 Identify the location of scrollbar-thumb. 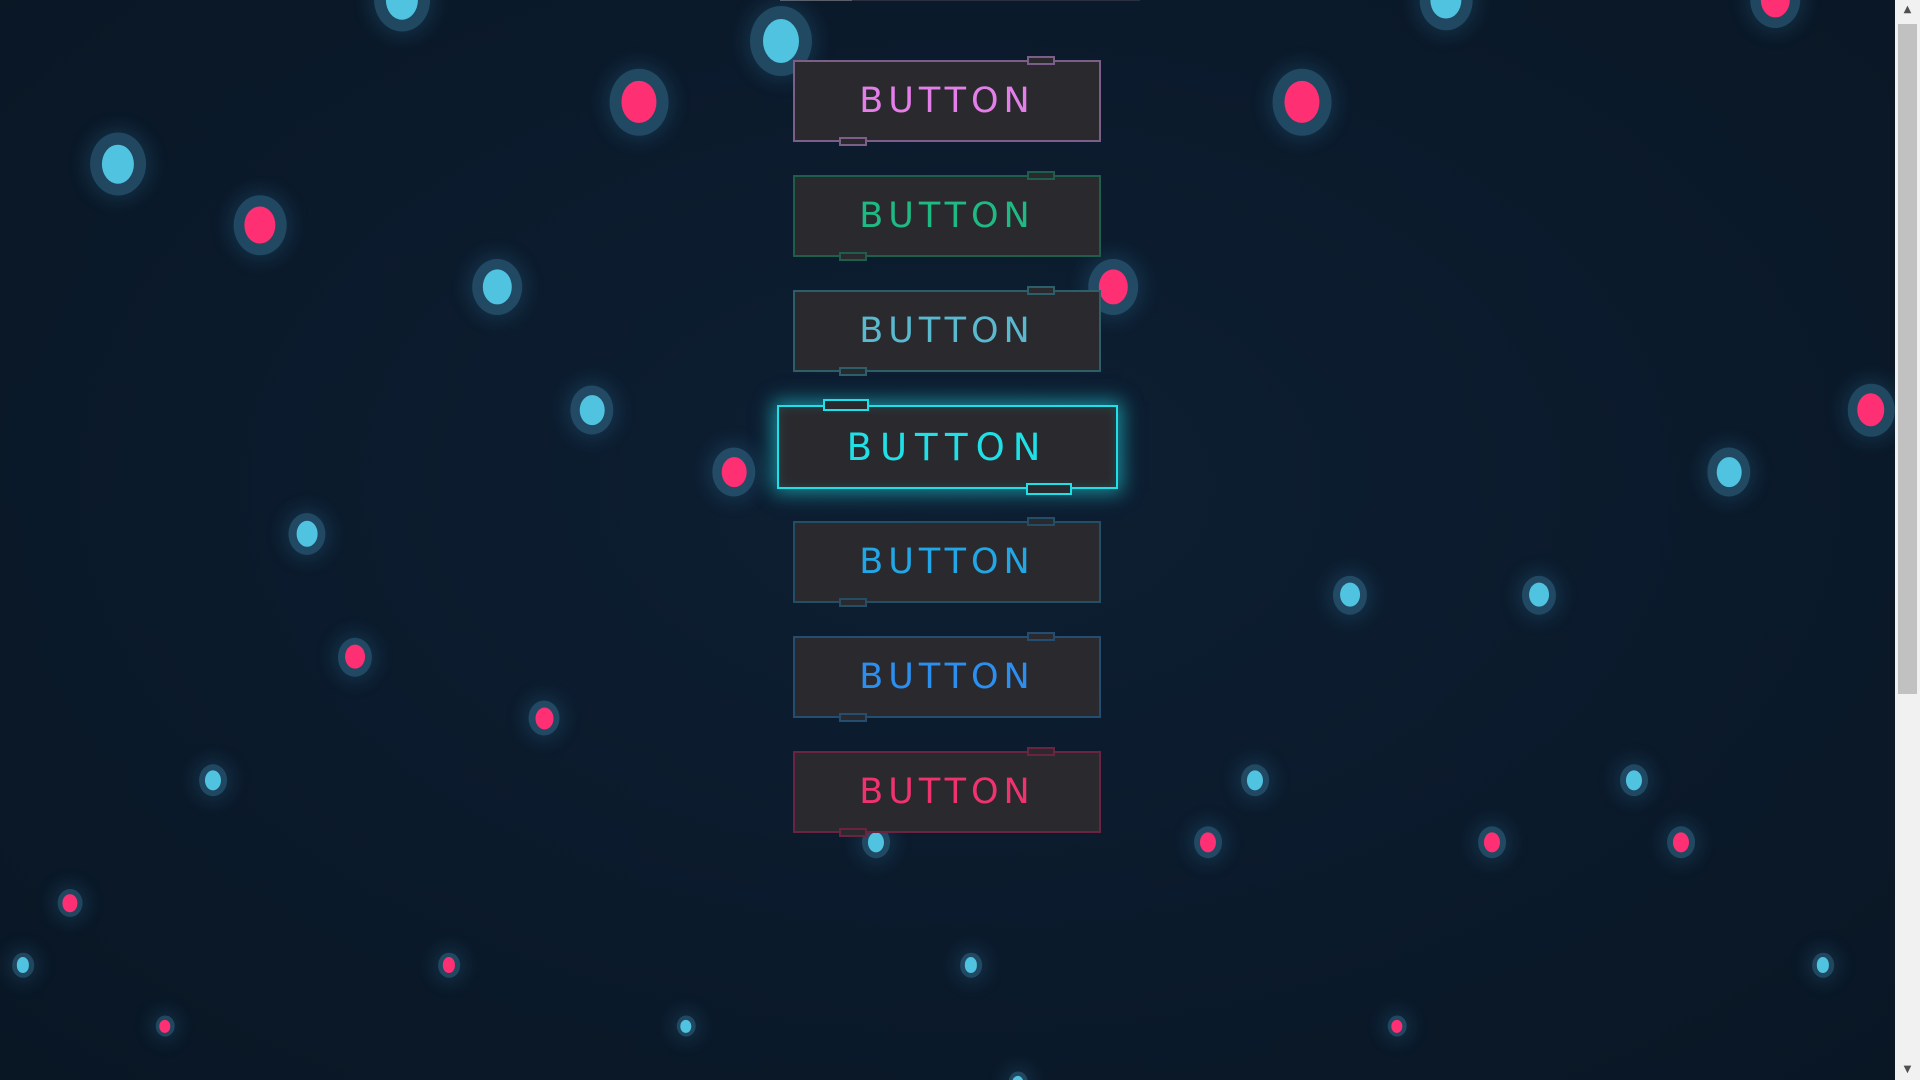
(1907, 359).